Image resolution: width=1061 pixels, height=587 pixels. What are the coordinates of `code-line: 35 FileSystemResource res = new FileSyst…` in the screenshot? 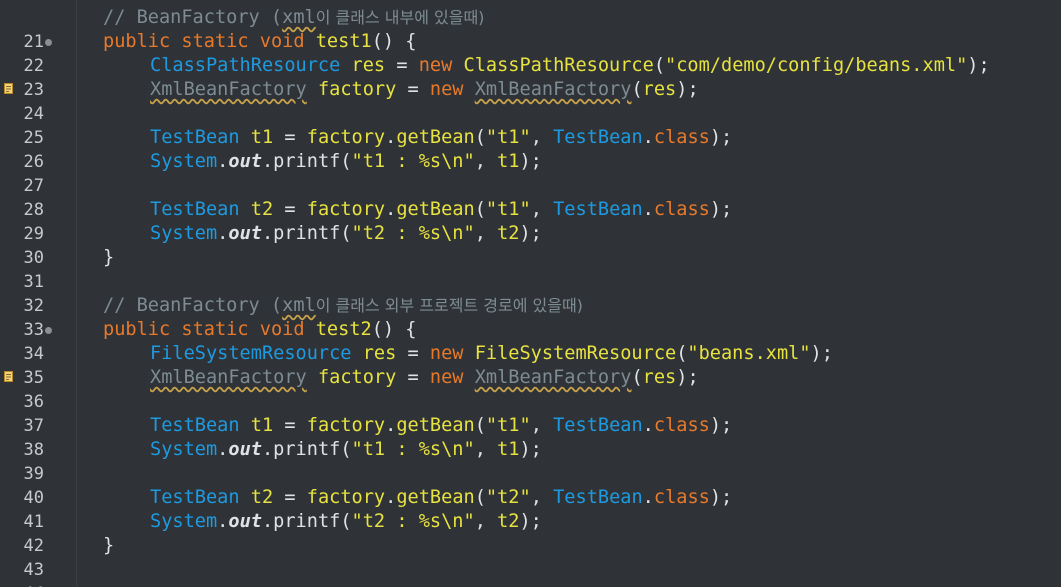 It's located at (530, 365).